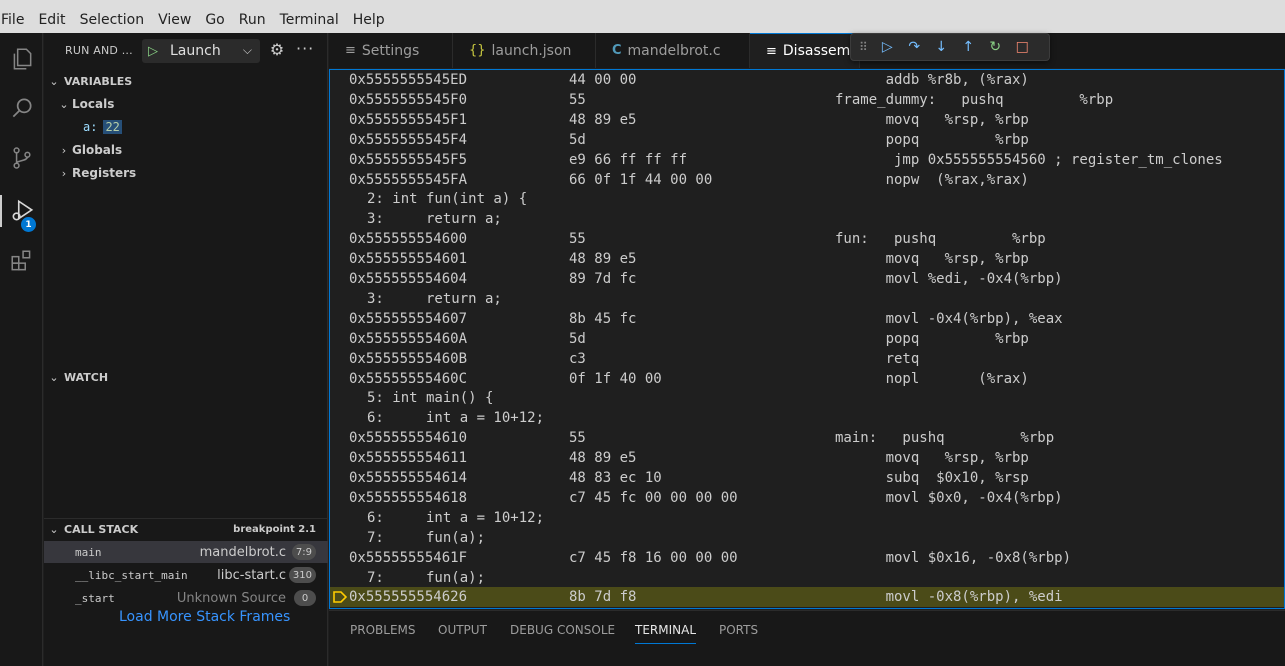 The image size is (1285, 666). Describe the element at coordinates (738, 630) in the screenshot. I see `panel-tab-ports: PORTS` at that location.